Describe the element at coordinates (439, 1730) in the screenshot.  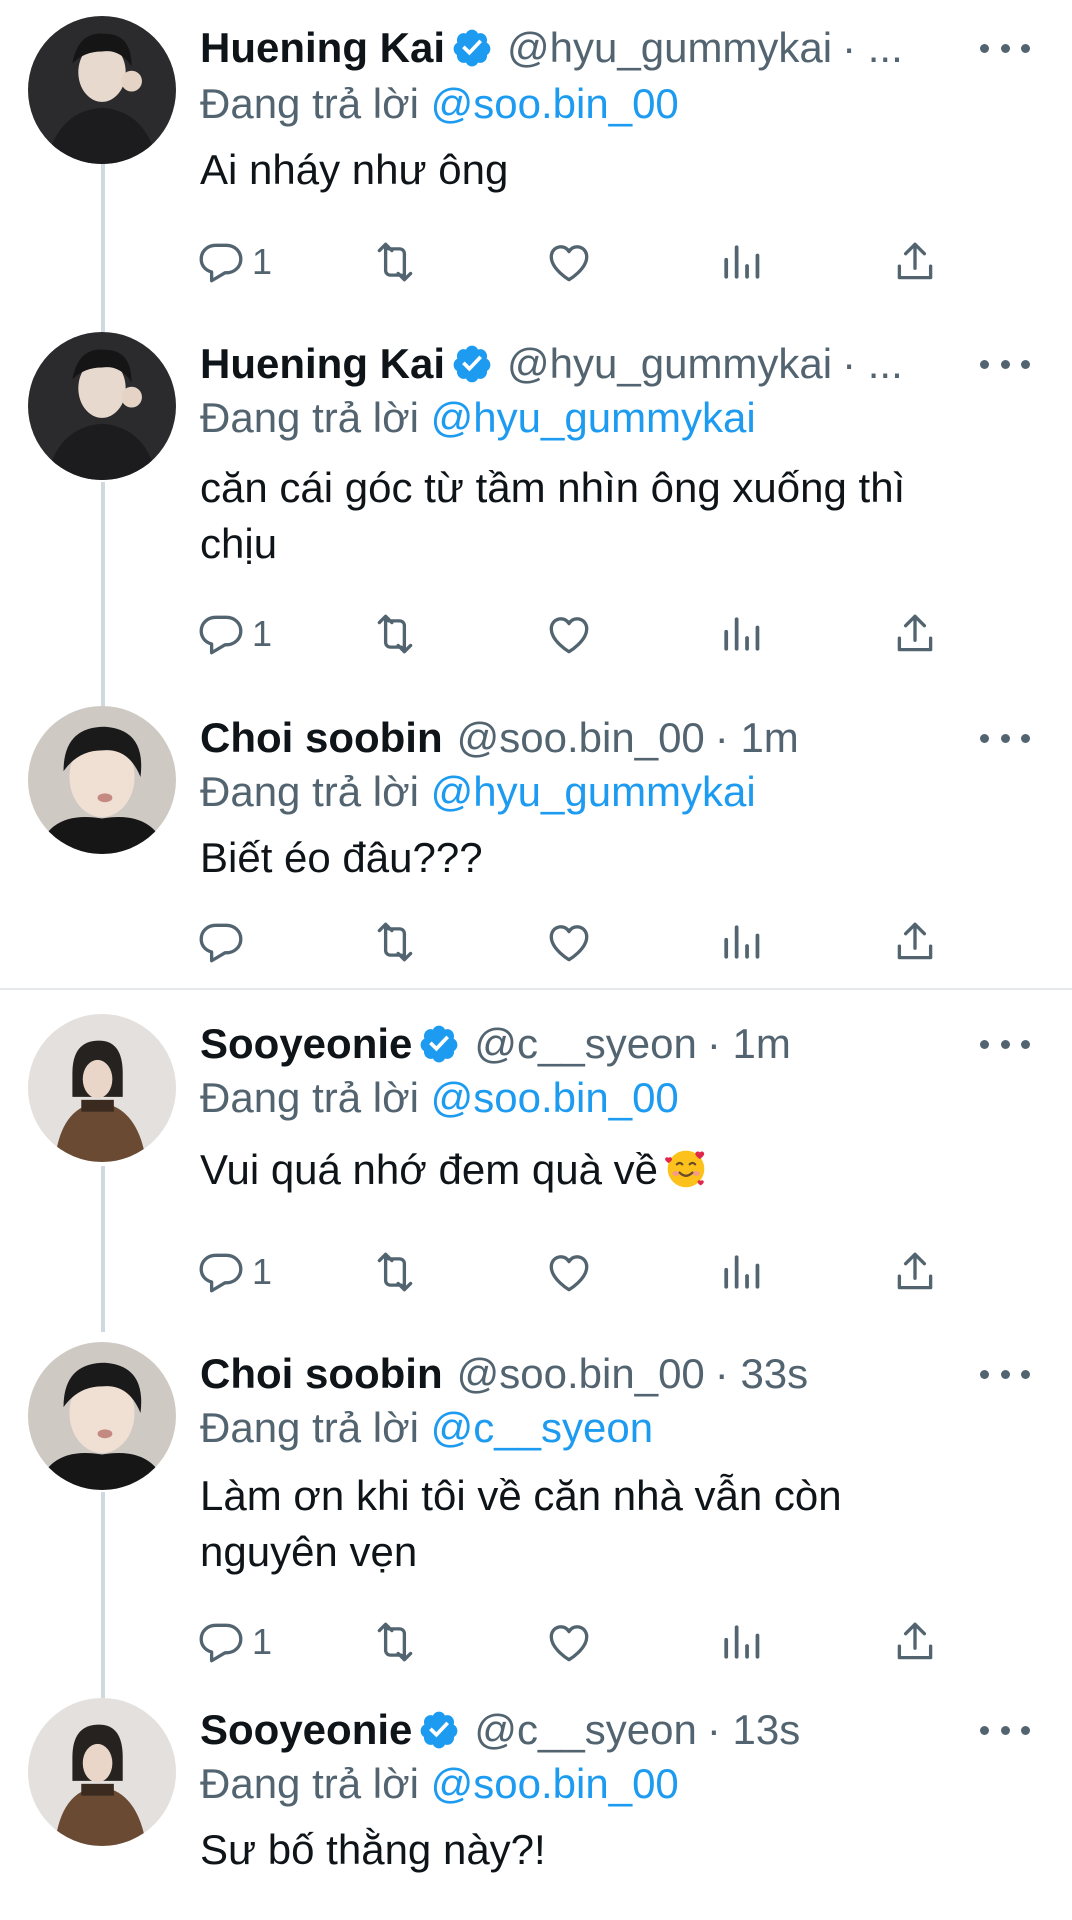
I see `verified-badge-icon` at that location.